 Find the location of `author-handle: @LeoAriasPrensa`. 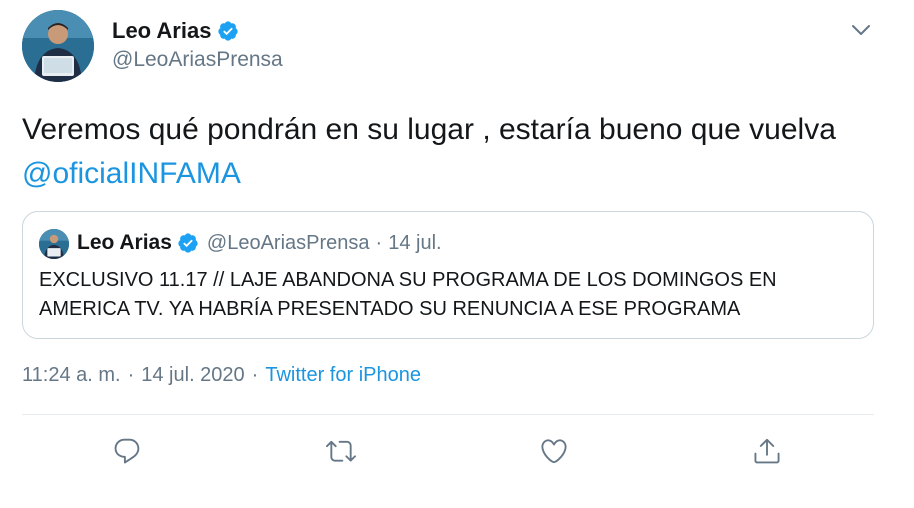

author-handle: @LeoAriasPrensa is located at coordinates (197, 60).